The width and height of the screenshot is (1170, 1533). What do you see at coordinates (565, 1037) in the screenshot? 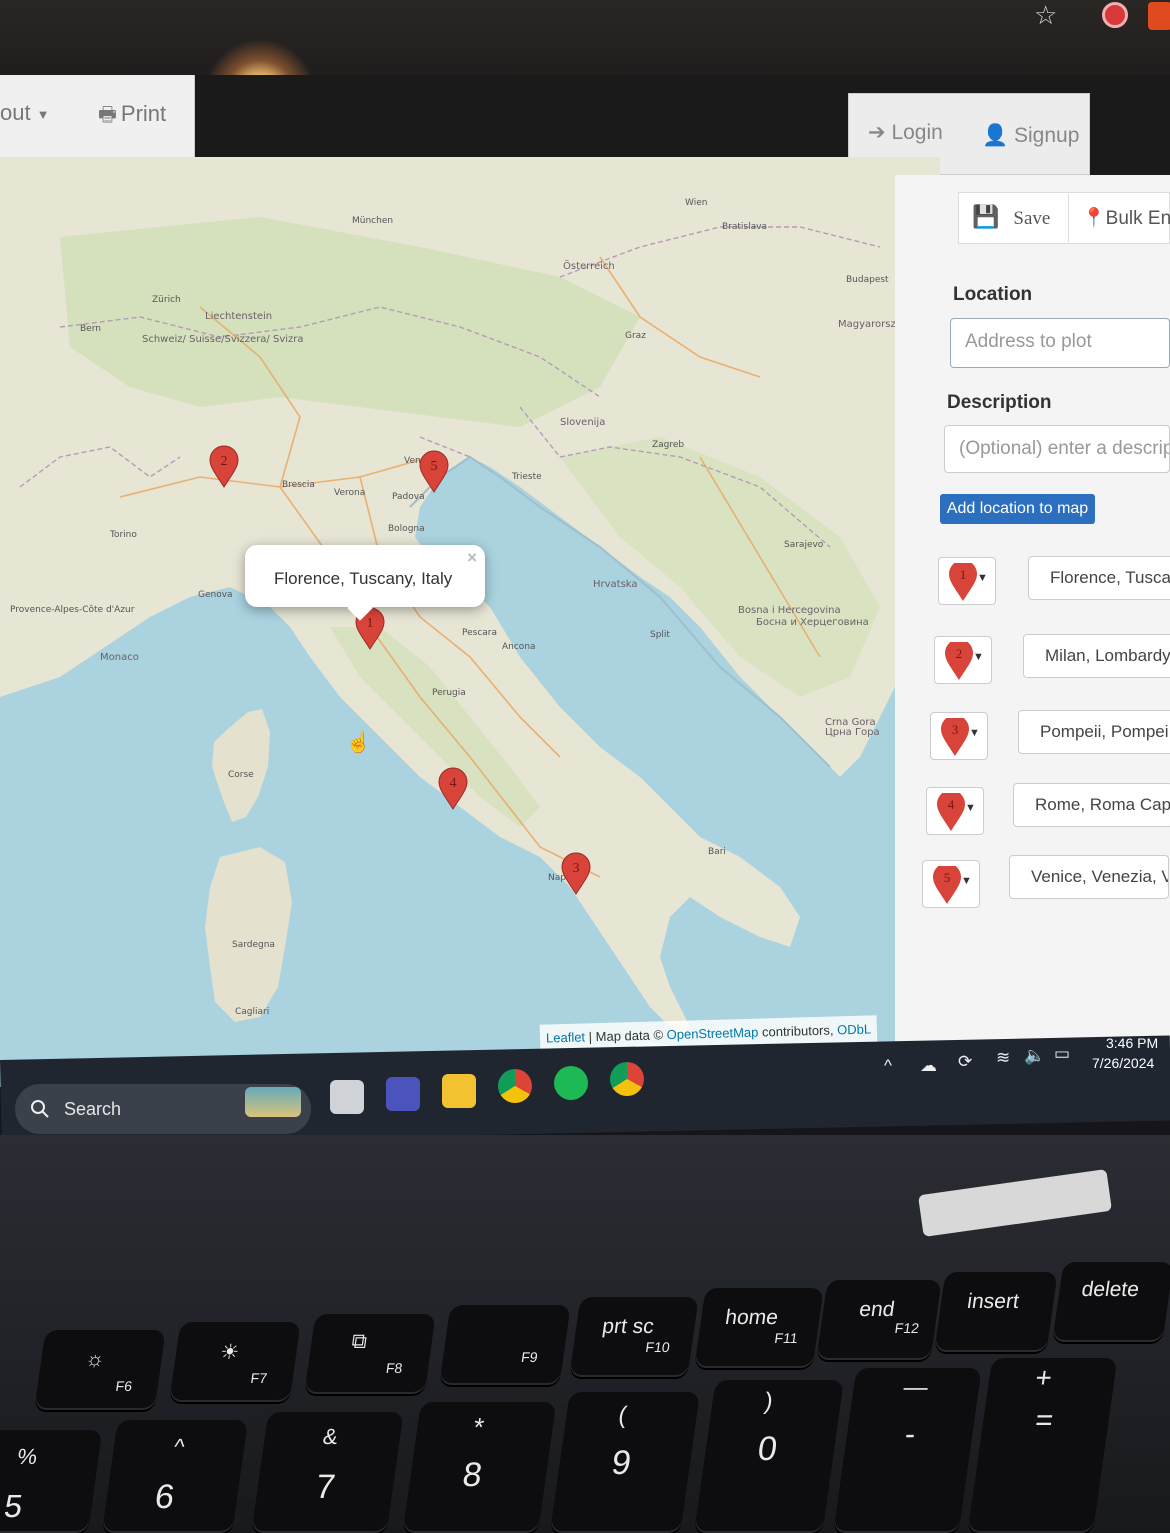
I see `leaflet-link: Leaflet` at bounding box center [565, 1037].